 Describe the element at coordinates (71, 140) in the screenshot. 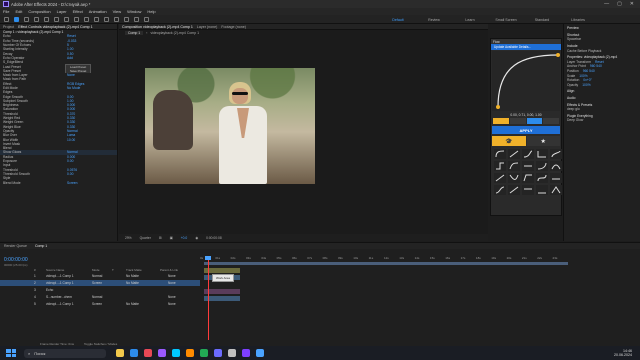

I see `effect-property-value: 10.00` at that location.